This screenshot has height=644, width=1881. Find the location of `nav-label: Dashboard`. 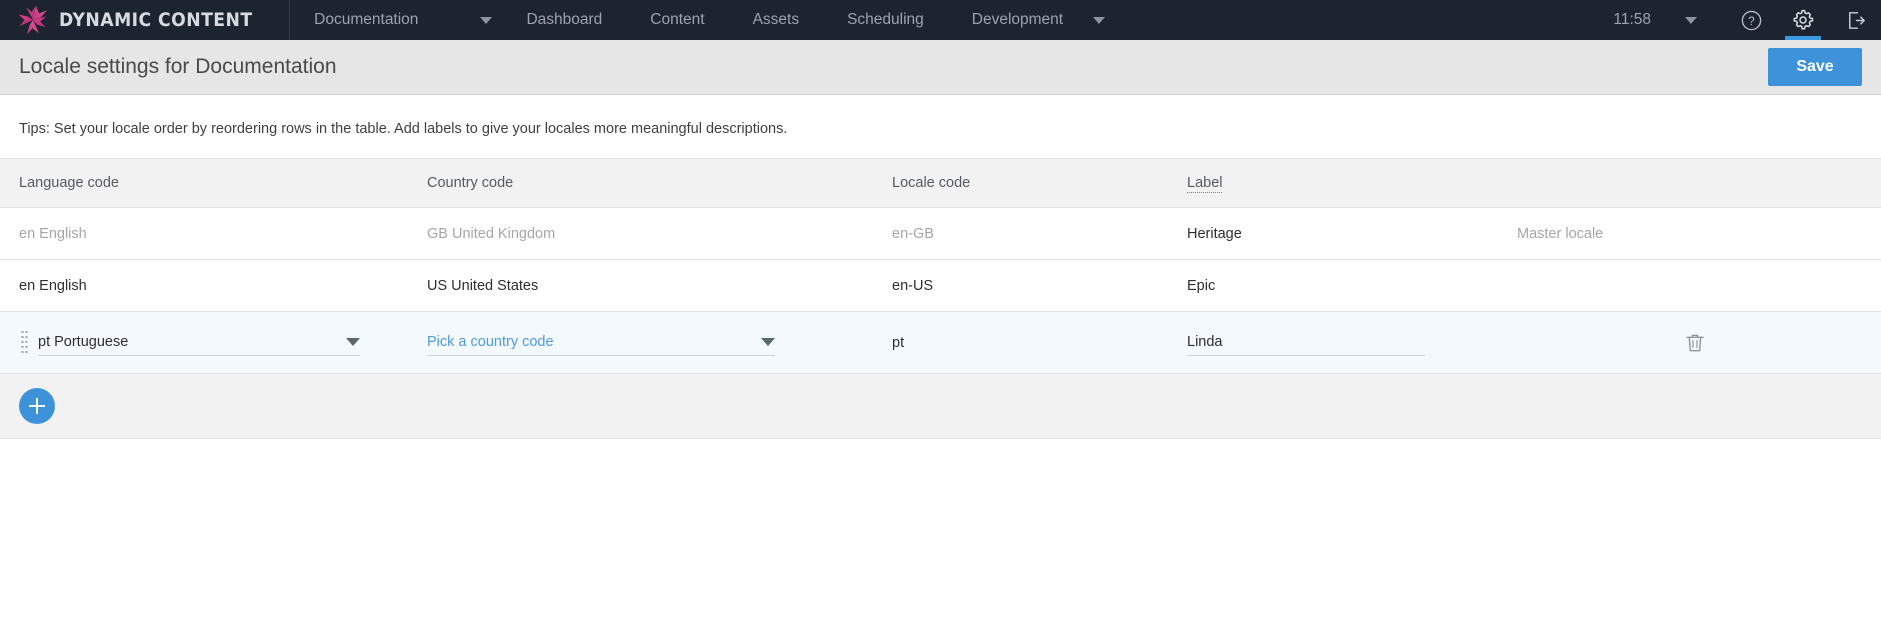

nav-label: Dashboard is located at coordinates (564, 19).